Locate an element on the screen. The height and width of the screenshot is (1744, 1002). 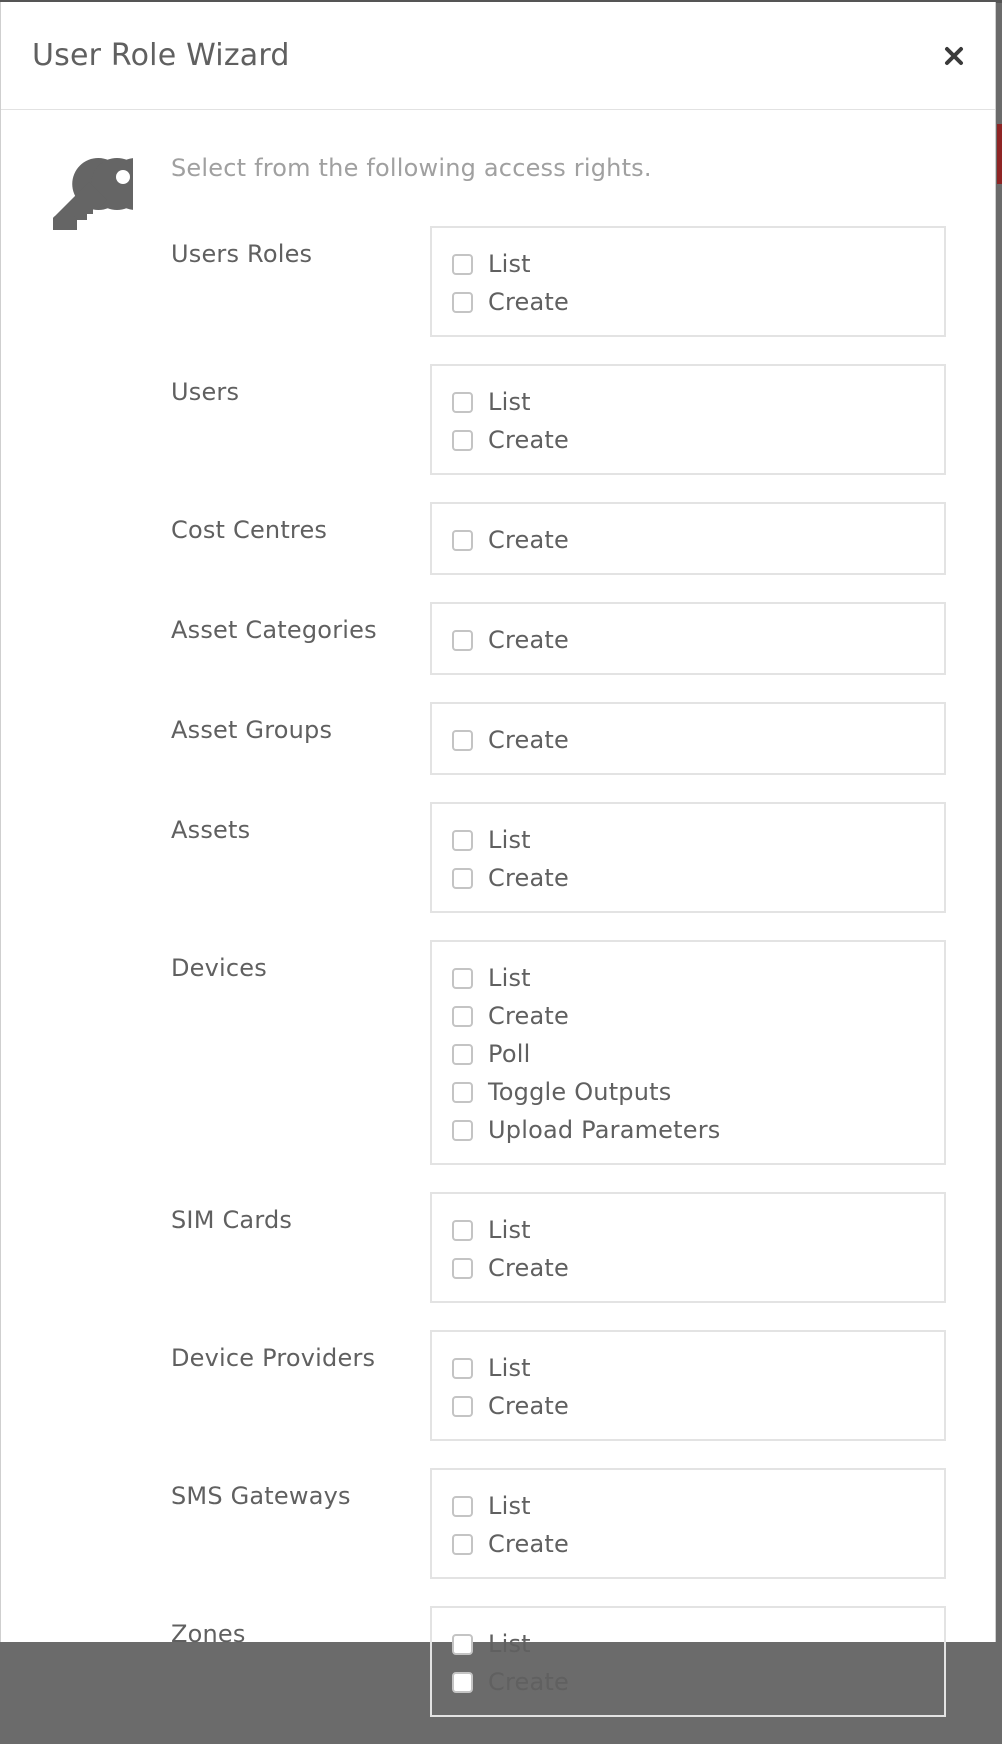
option-devices-upload-parameters: Upload Parameters is located at coordinates (698, 1130).